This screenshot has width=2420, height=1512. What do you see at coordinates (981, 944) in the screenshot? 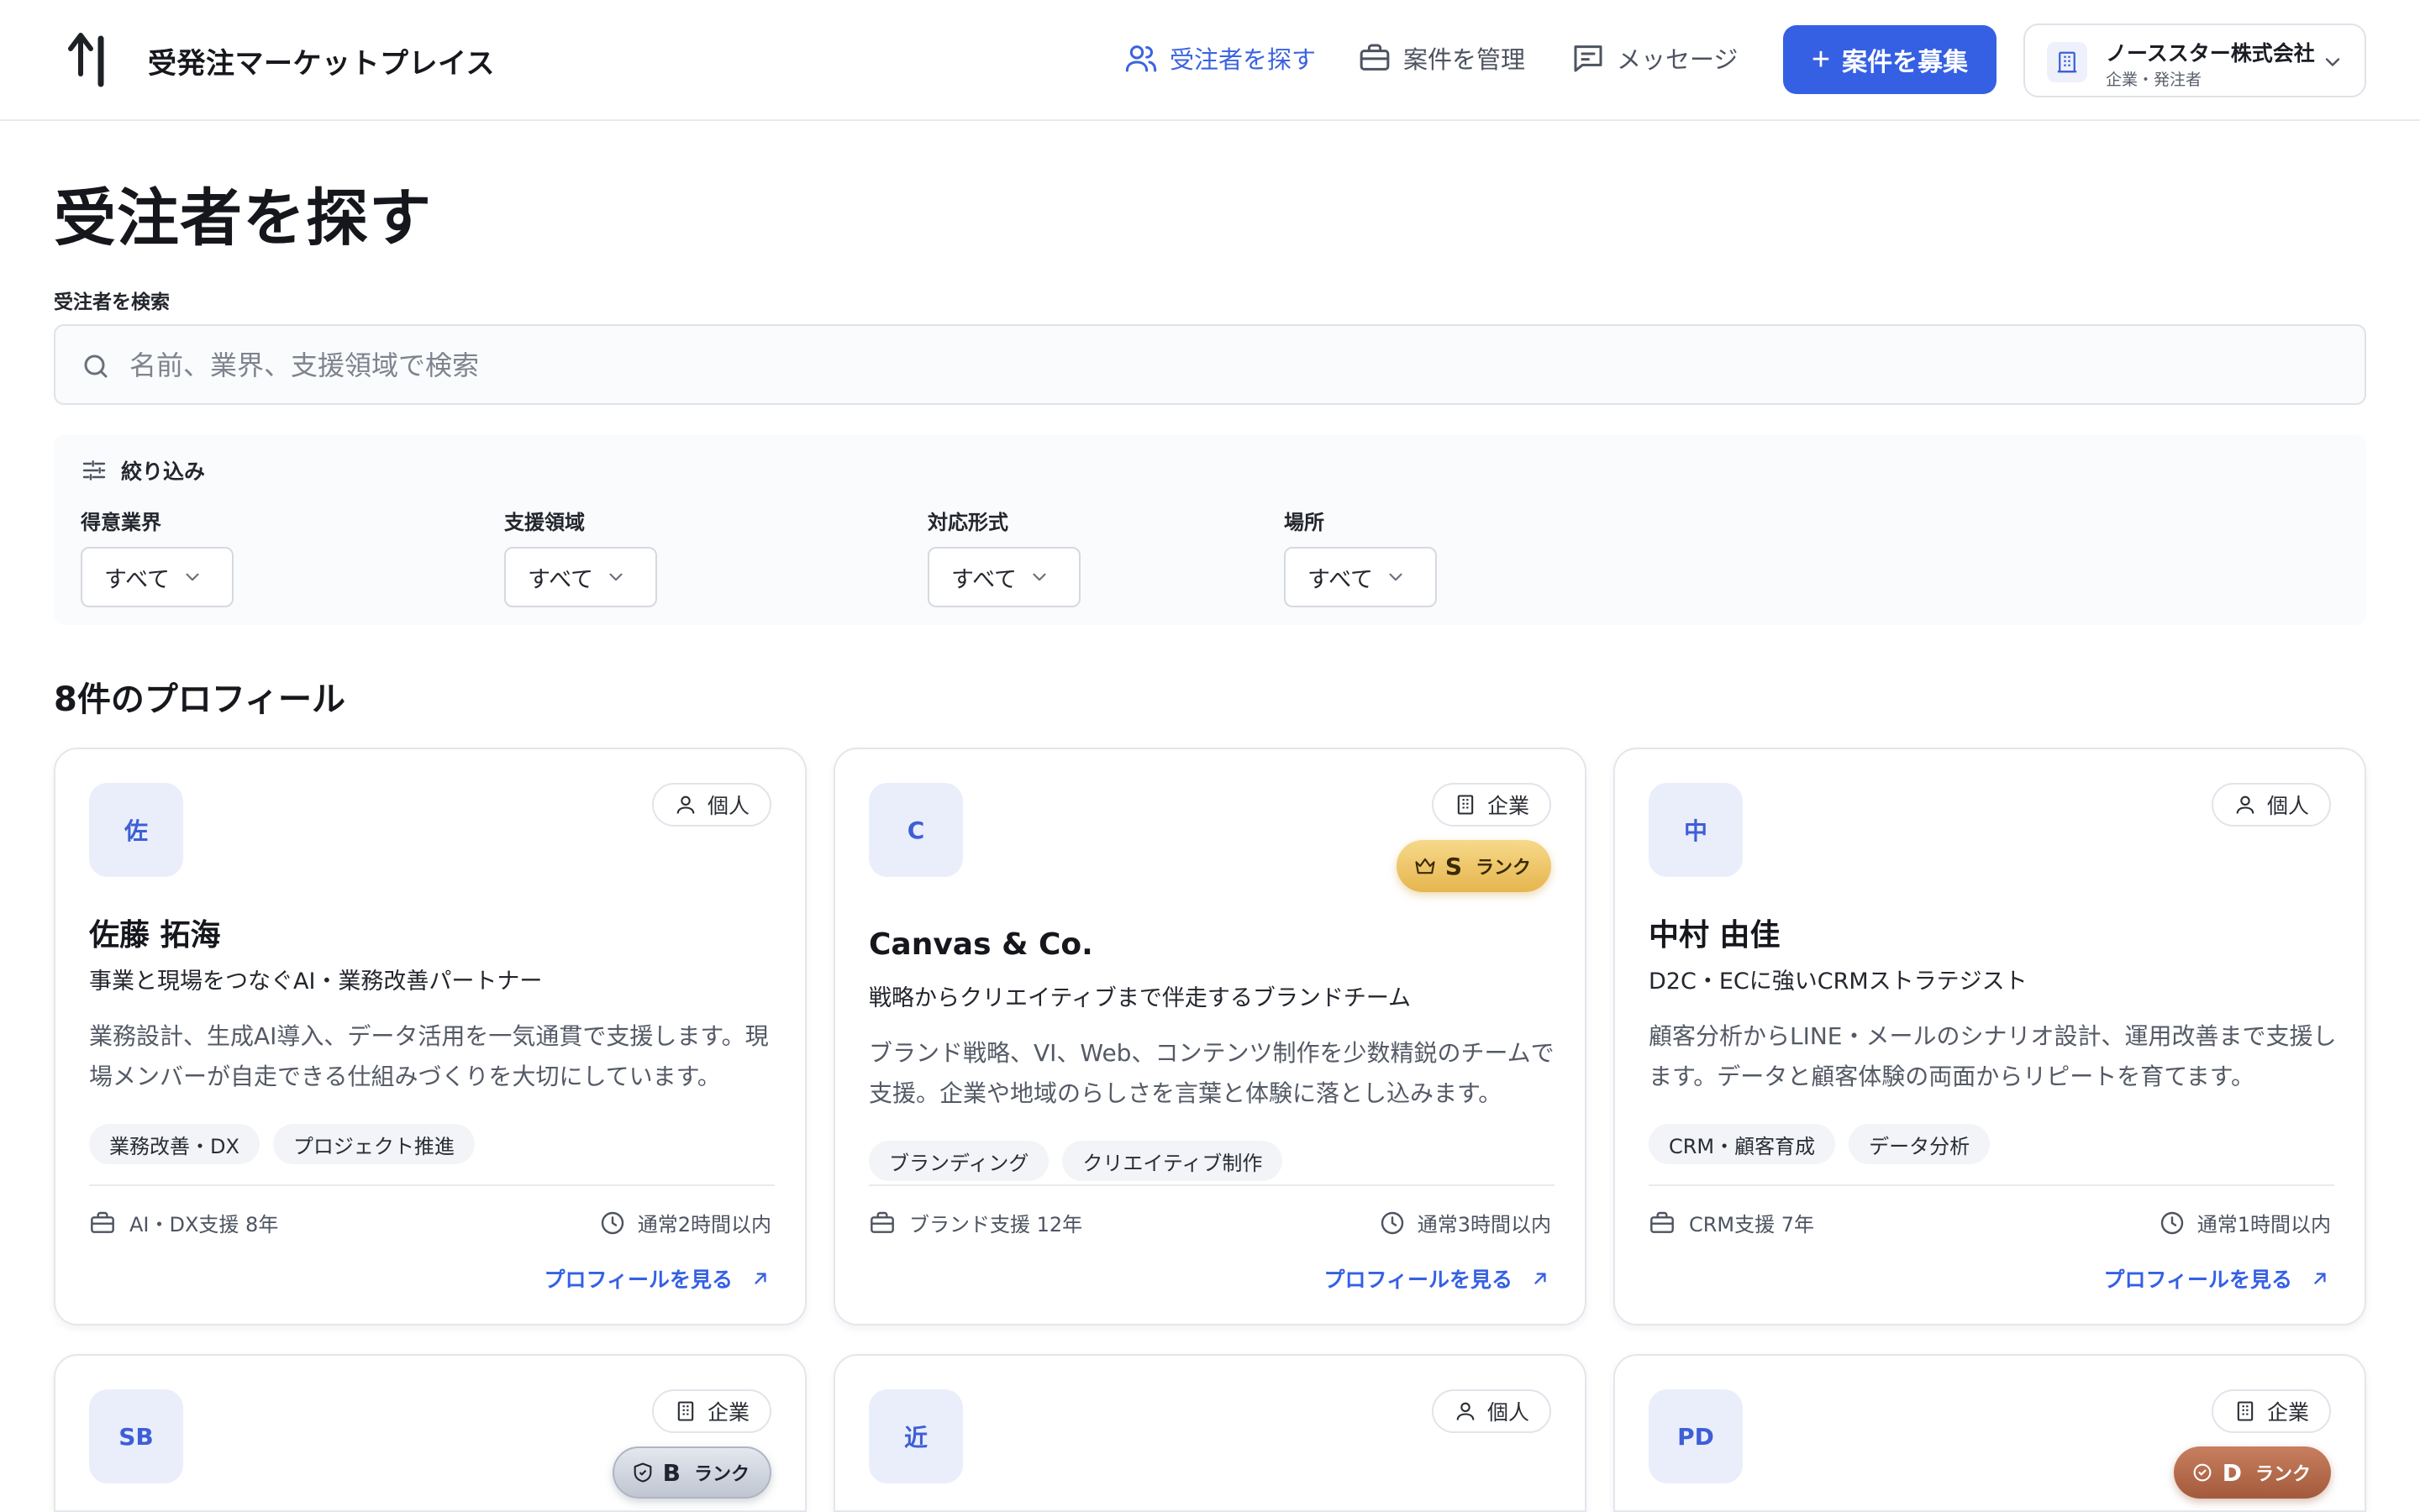
I see `profile-name: Canvas & Co.` at bounding box center [981, 944].